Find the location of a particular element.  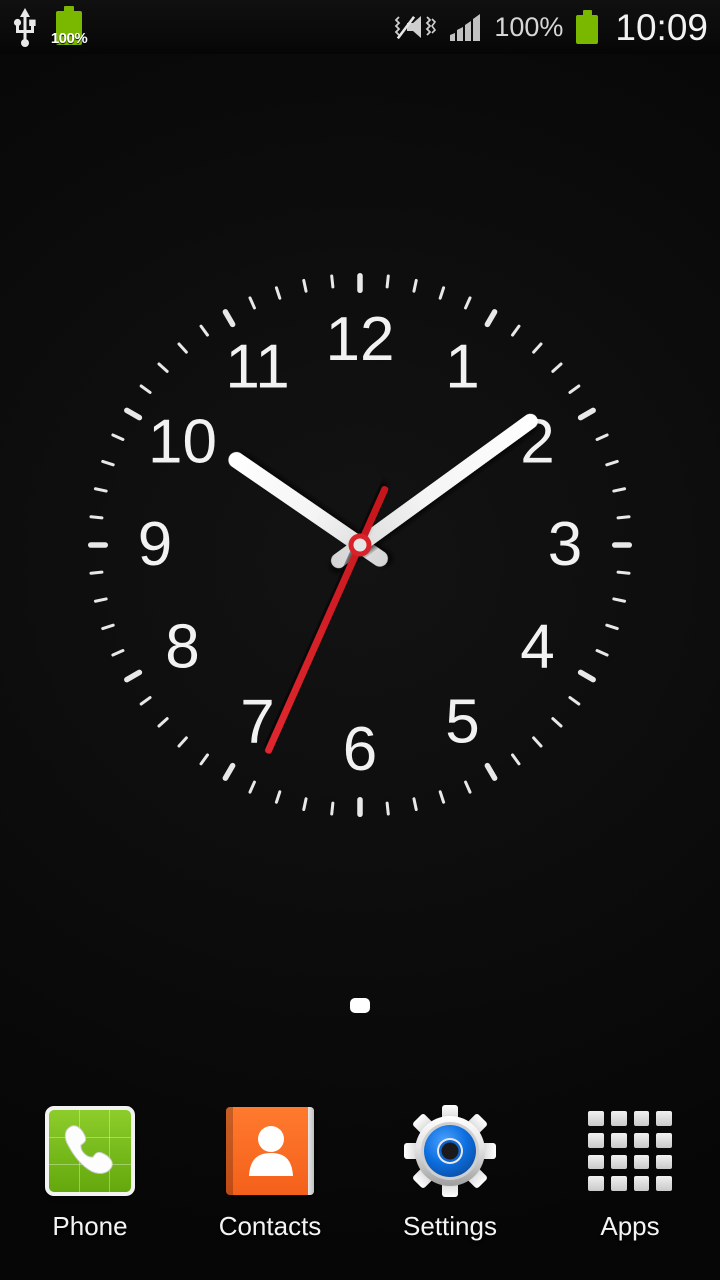

contacts-icon is located at coordinates (270, 1151).